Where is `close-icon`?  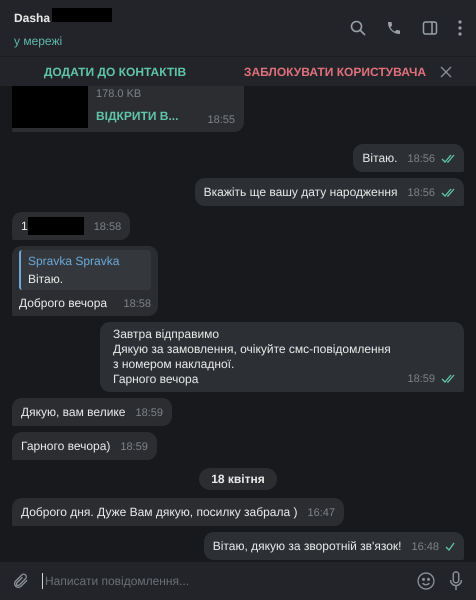 close-icon is located at coordinates (446, 72).